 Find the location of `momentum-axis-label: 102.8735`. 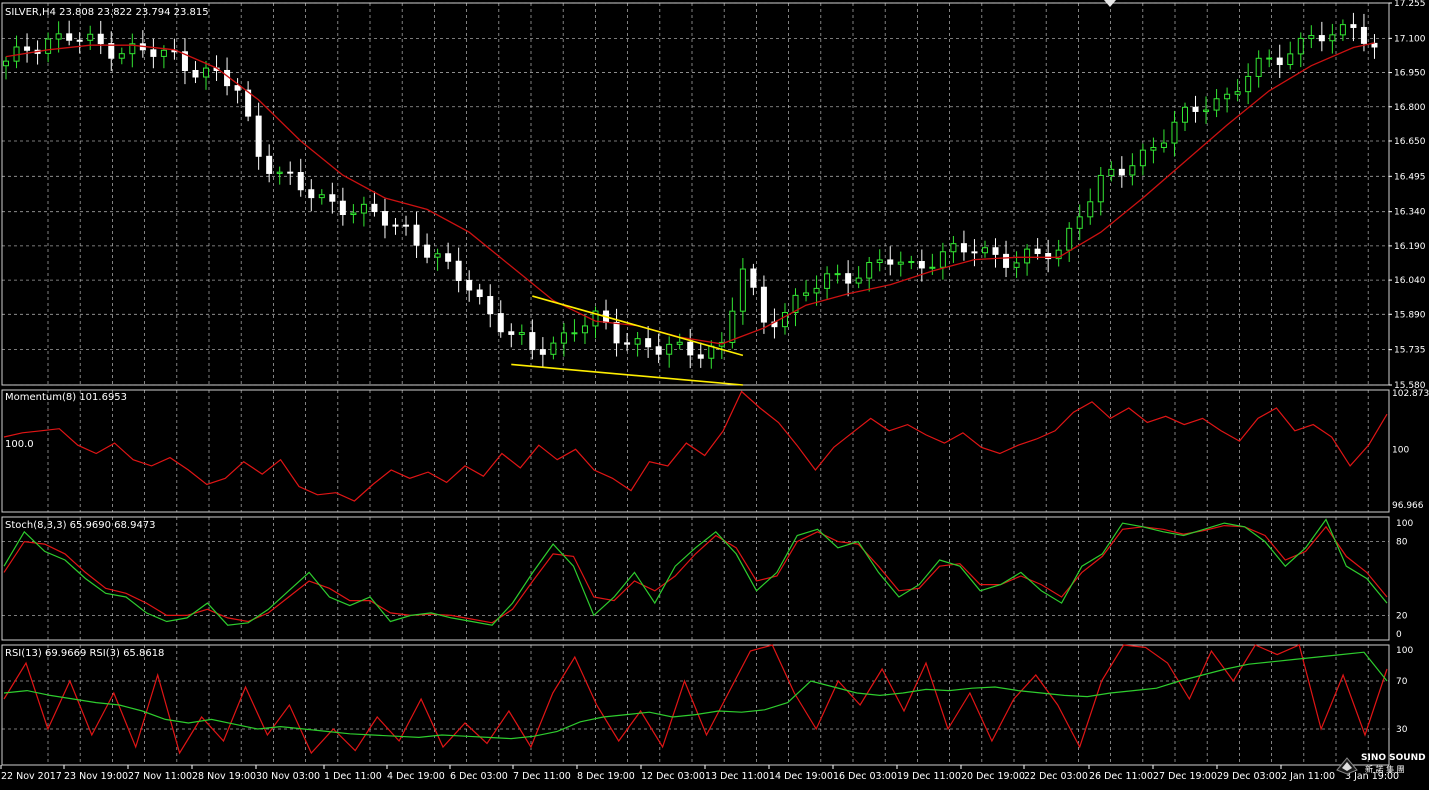

momentum-axis-label: 102.8735 is located at coordinates (1410, 394).